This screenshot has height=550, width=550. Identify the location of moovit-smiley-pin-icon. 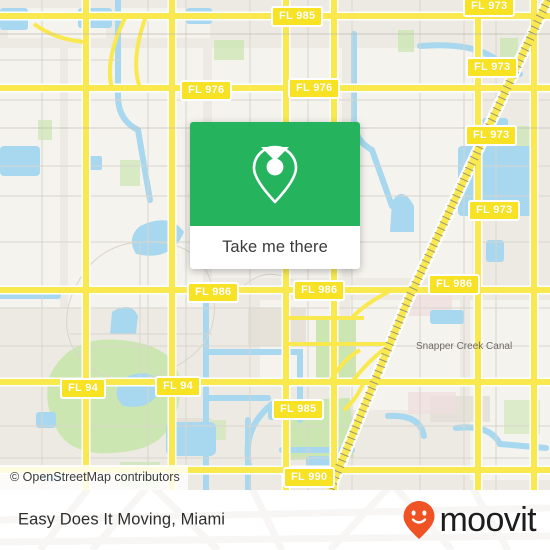
(419, 520).